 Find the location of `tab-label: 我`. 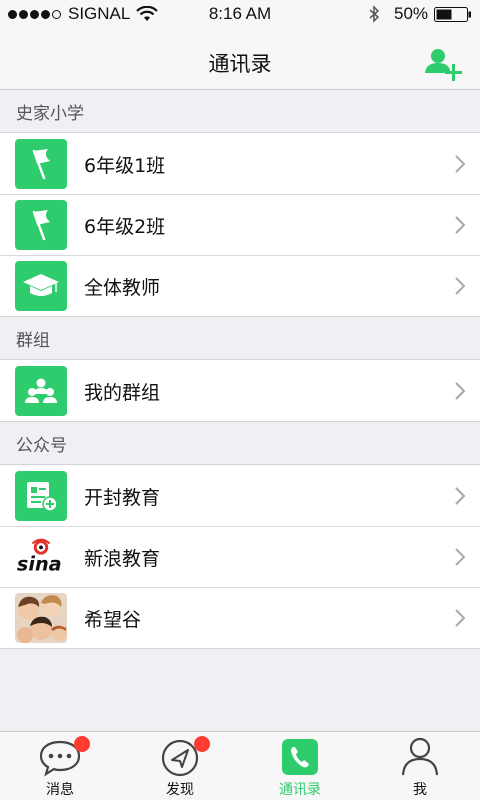

tab-label: 我 is located at coordinates (420, 790).